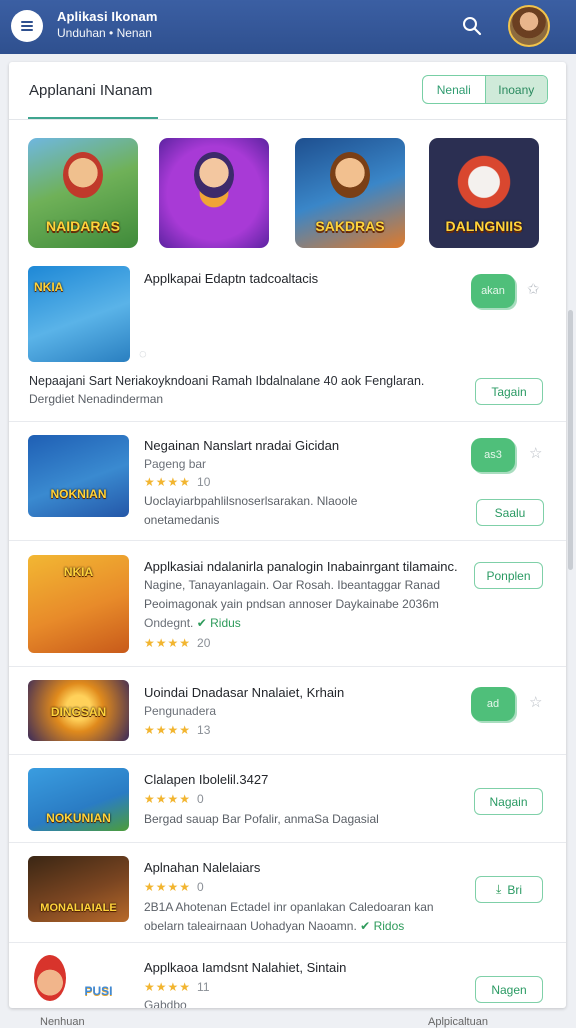 Image resolution: width=576 pixels, height=1028 pixels. What do you see at coordinates (350, 193) in the screenshot?
I see `featured-tile: SAKDRAS` at bounding box center [350, 193].